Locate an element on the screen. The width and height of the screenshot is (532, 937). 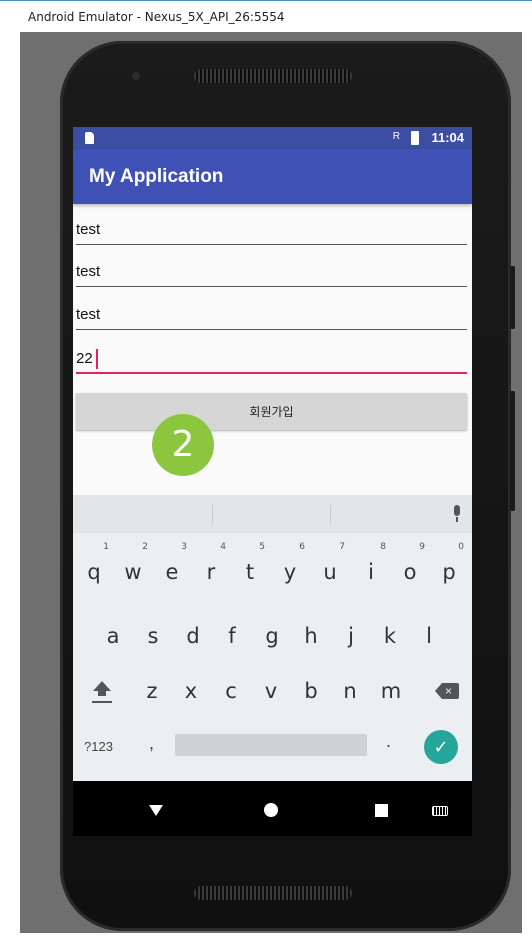
recents-icon is located at coordinates (381, 810).